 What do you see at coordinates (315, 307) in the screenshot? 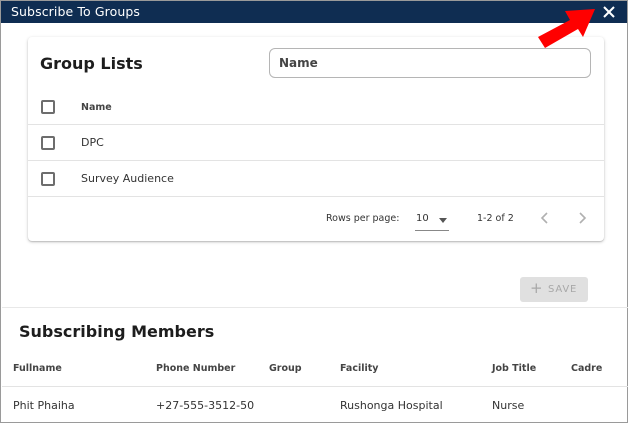
I see `section-divider` at bounding box center [315, 307].